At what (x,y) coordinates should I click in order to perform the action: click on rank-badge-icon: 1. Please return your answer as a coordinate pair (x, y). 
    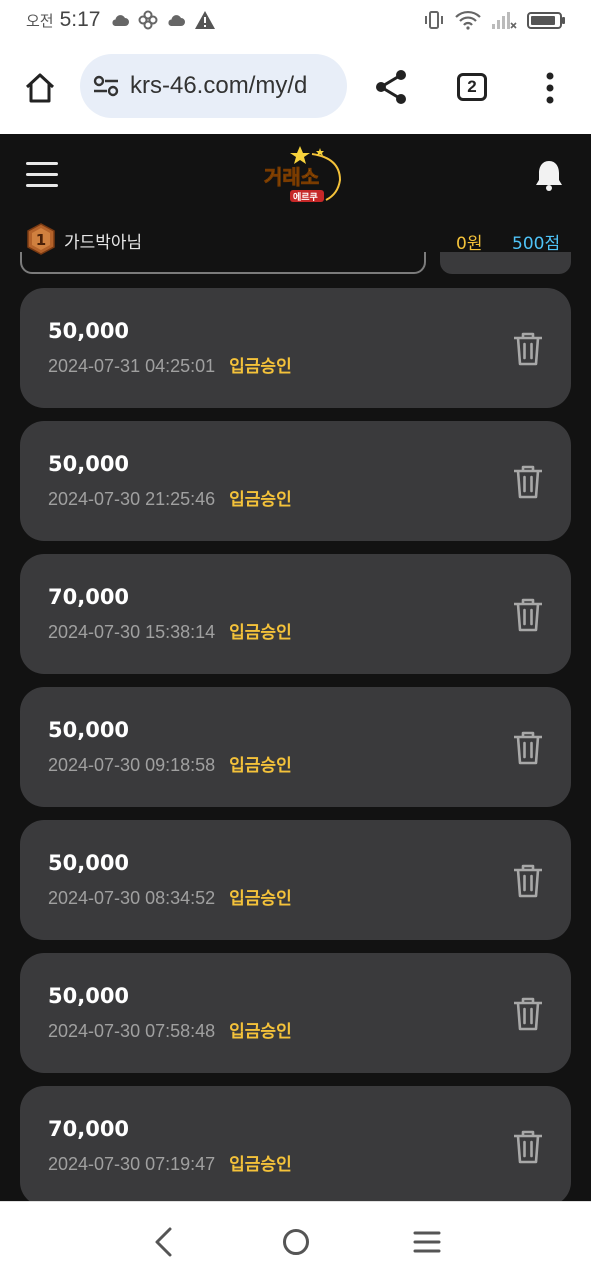
    Looking at the image, I should click on (41, 239).